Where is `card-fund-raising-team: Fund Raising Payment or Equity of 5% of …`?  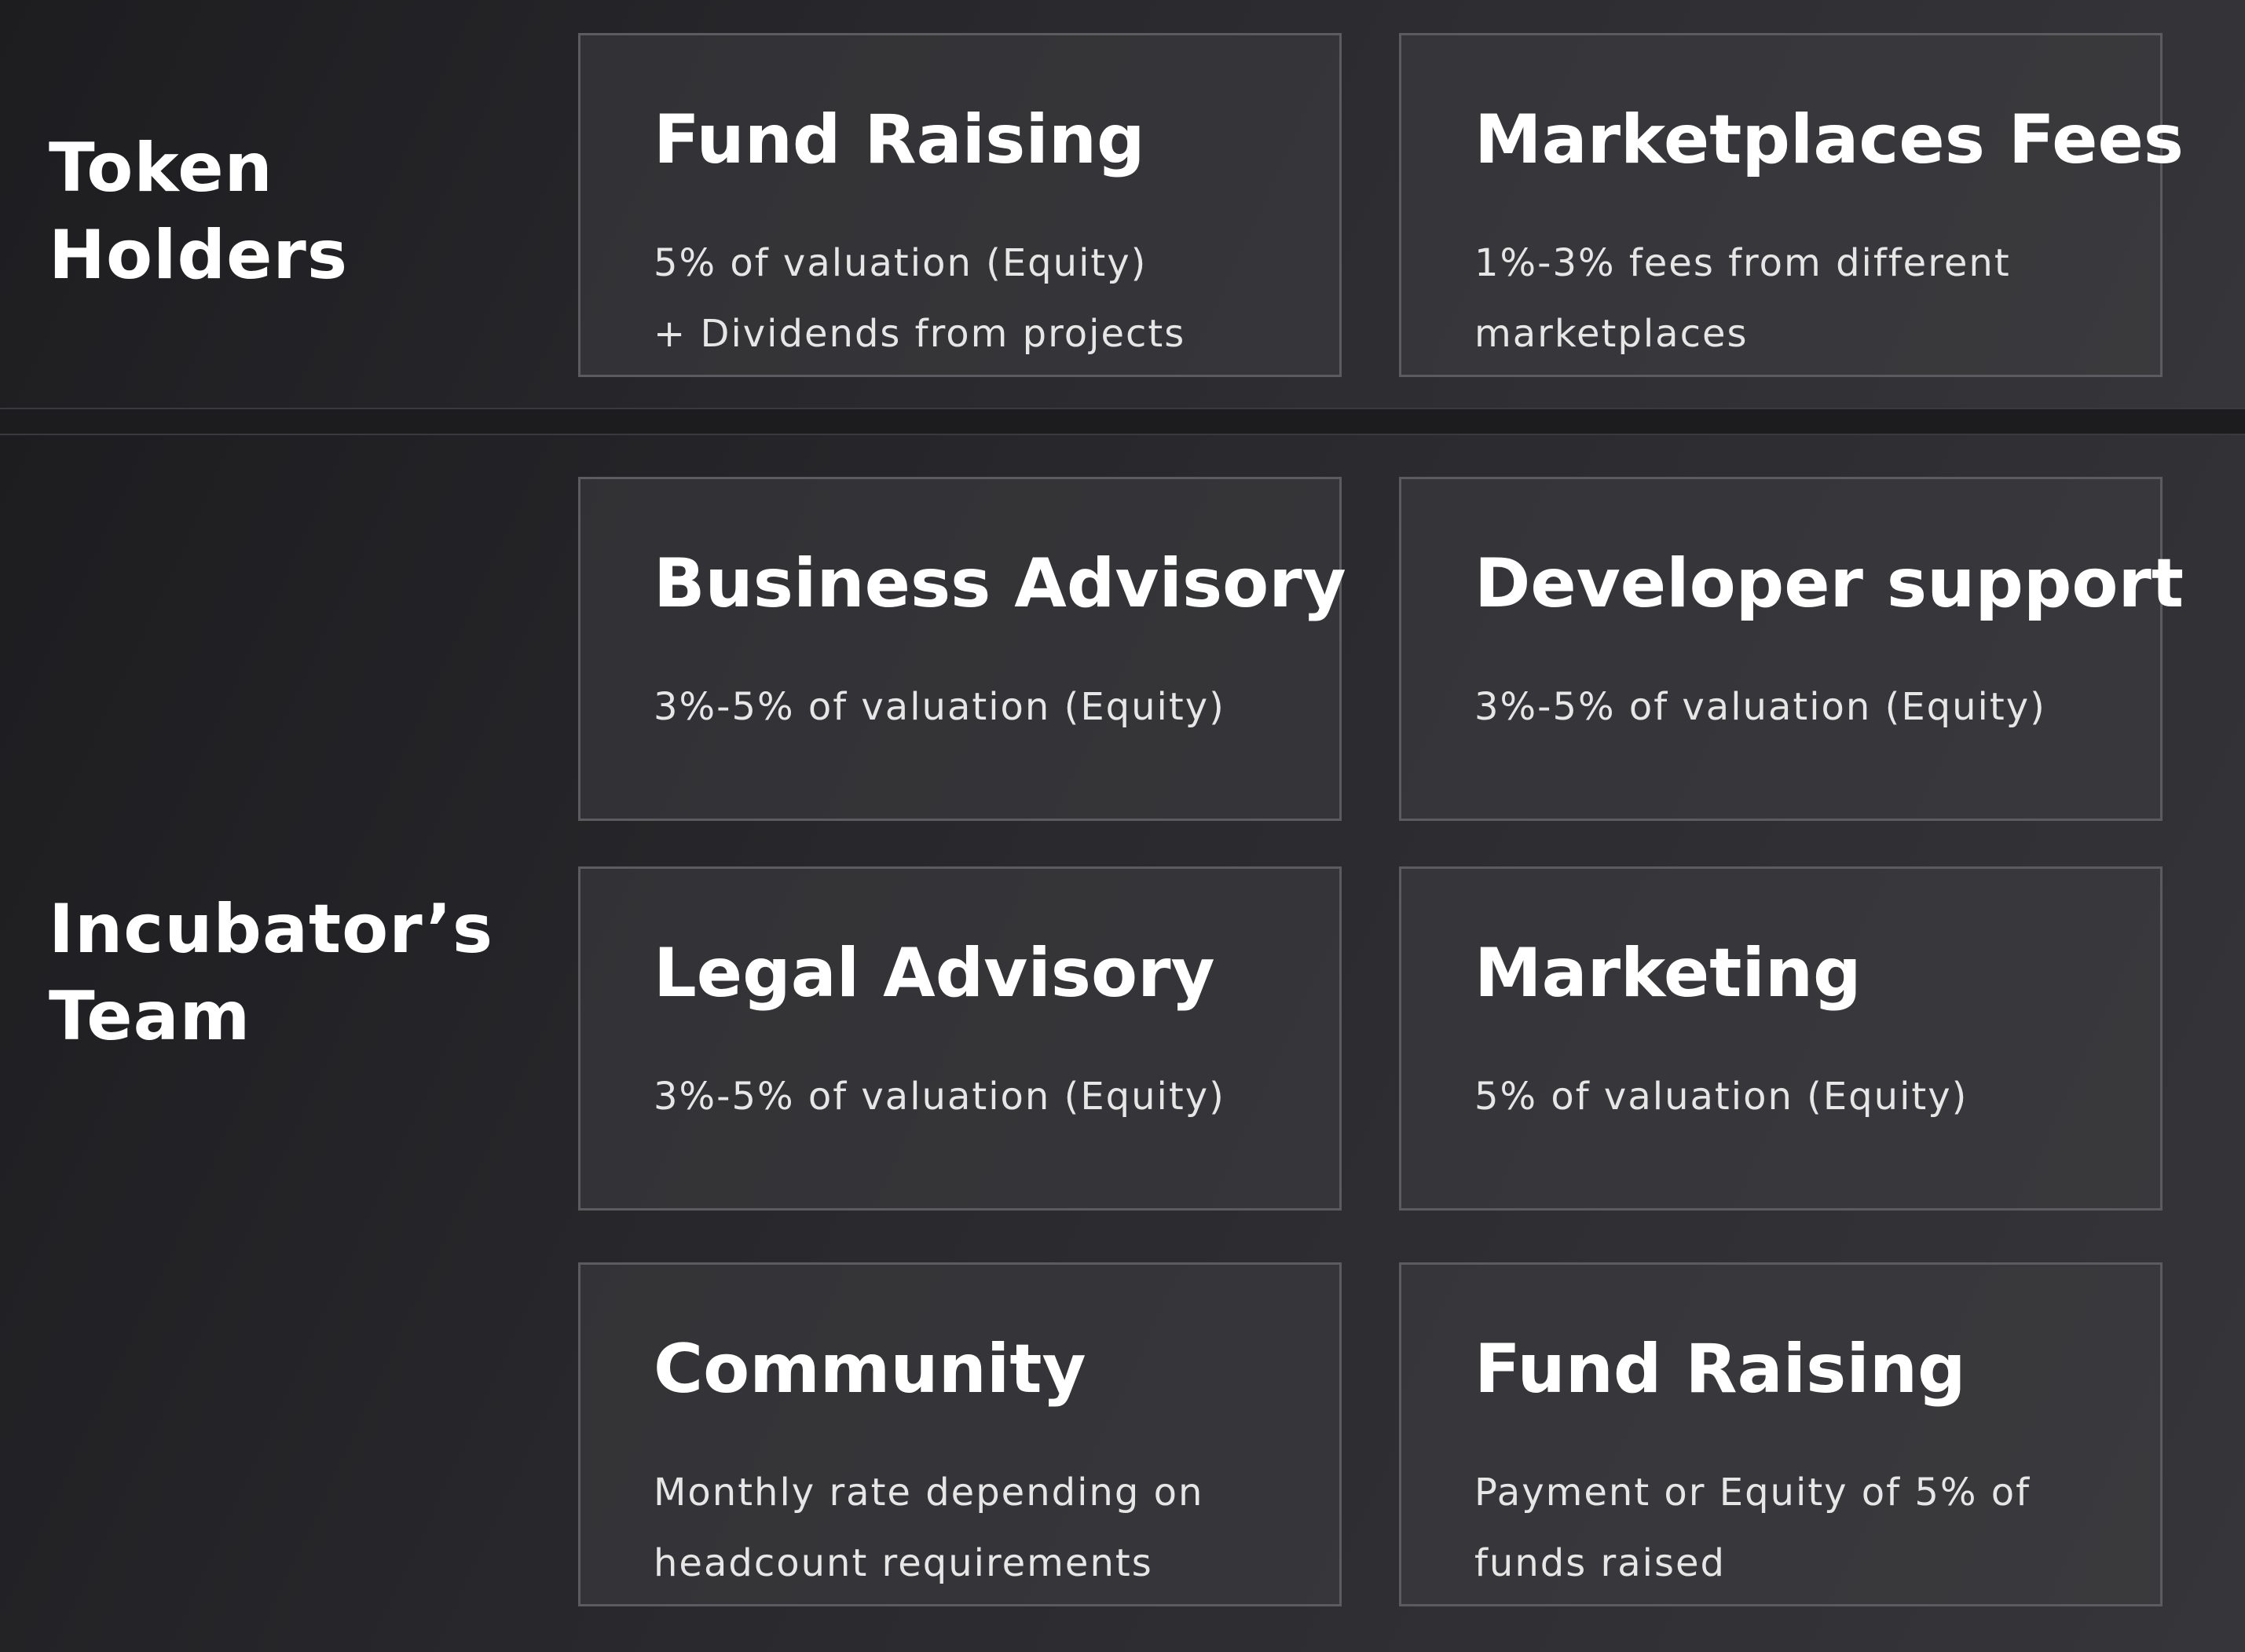 card-fund-raising-team: Fund Raising Payment or Equity of 5% of … is located at coordinates (1781, 1434).